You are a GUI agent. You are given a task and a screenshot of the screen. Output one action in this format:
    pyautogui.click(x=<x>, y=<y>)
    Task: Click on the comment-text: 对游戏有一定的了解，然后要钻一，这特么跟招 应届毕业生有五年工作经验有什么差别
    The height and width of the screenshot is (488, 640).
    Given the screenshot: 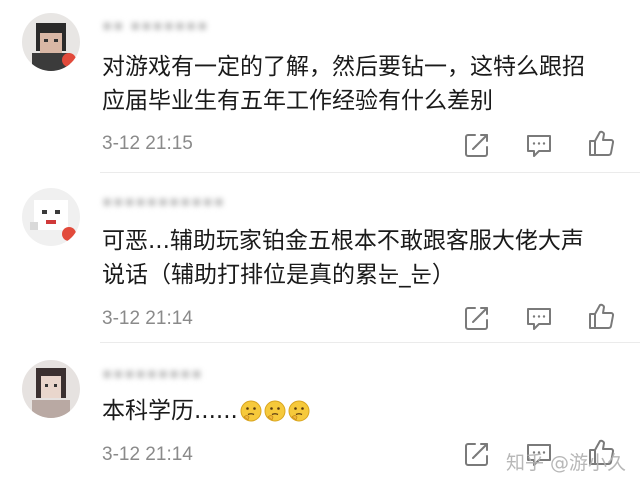 What is the action you would take?
    pyautogui.click(x=343, y=84)
    